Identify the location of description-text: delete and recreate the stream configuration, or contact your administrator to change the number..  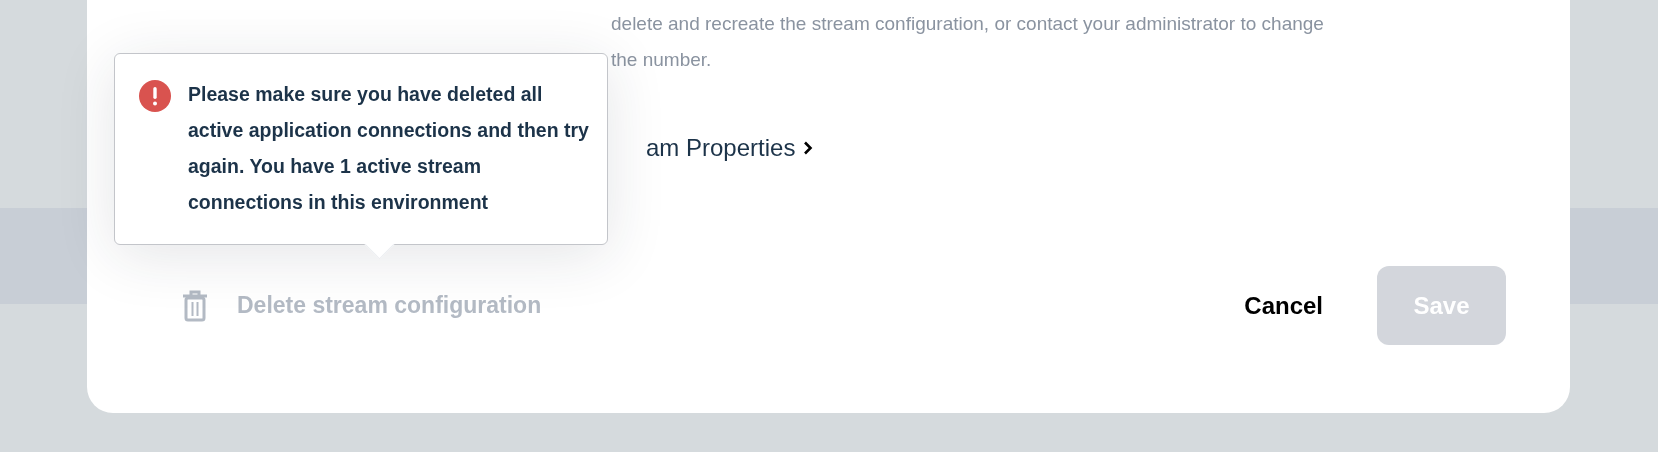
(968, 42).